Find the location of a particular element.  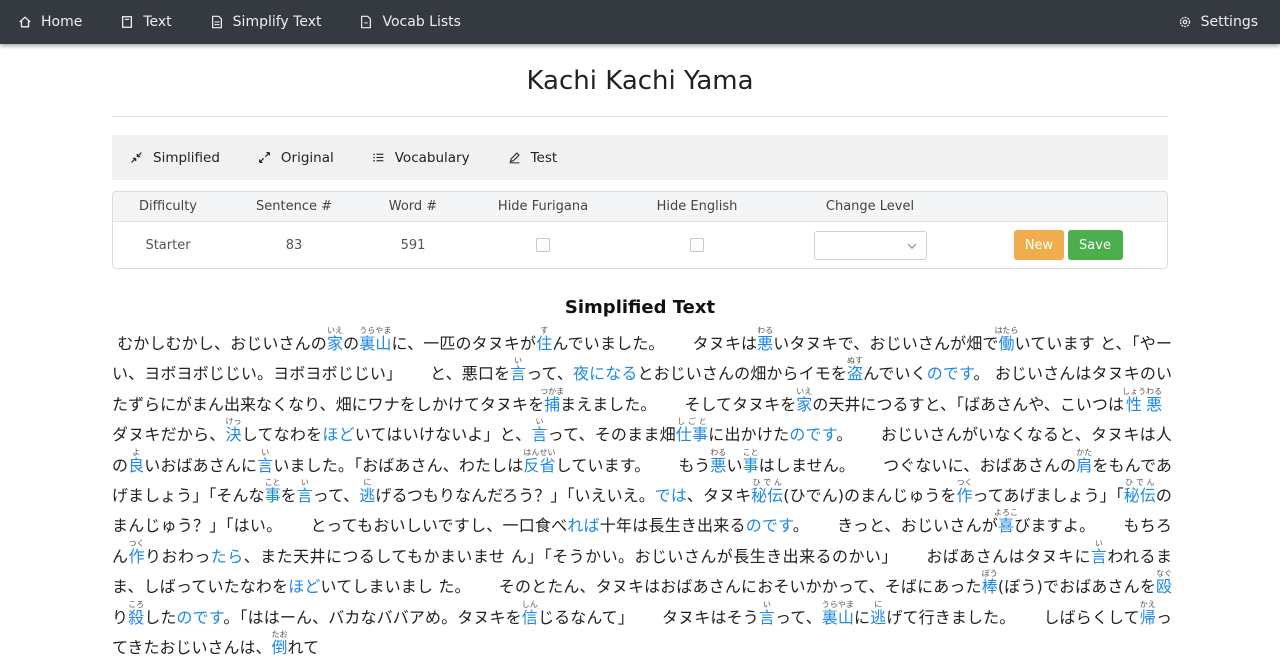

header-sentence-count: Sentence # is located at coordinates (294, 206).